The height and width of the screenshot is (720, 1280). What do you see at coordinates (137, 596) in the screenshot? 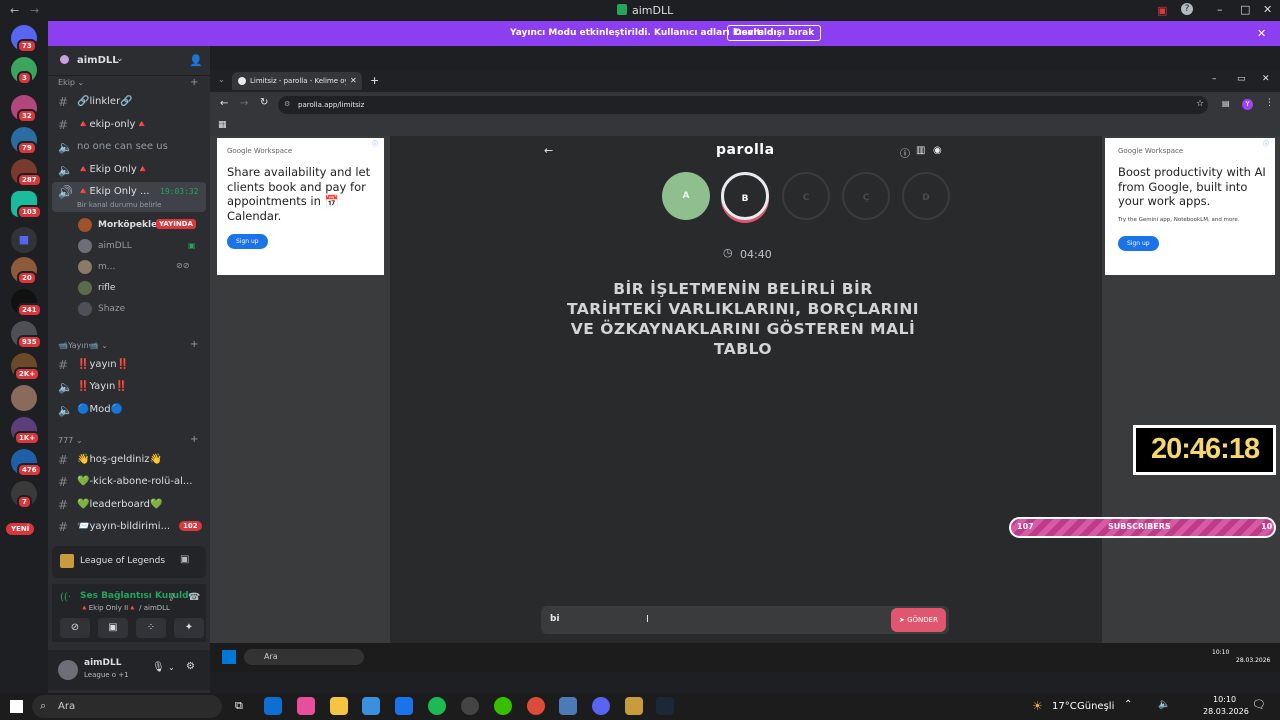
I see `connection-title: Ses Bağlantısı Kuruldu` at bounding box center [137, 596].